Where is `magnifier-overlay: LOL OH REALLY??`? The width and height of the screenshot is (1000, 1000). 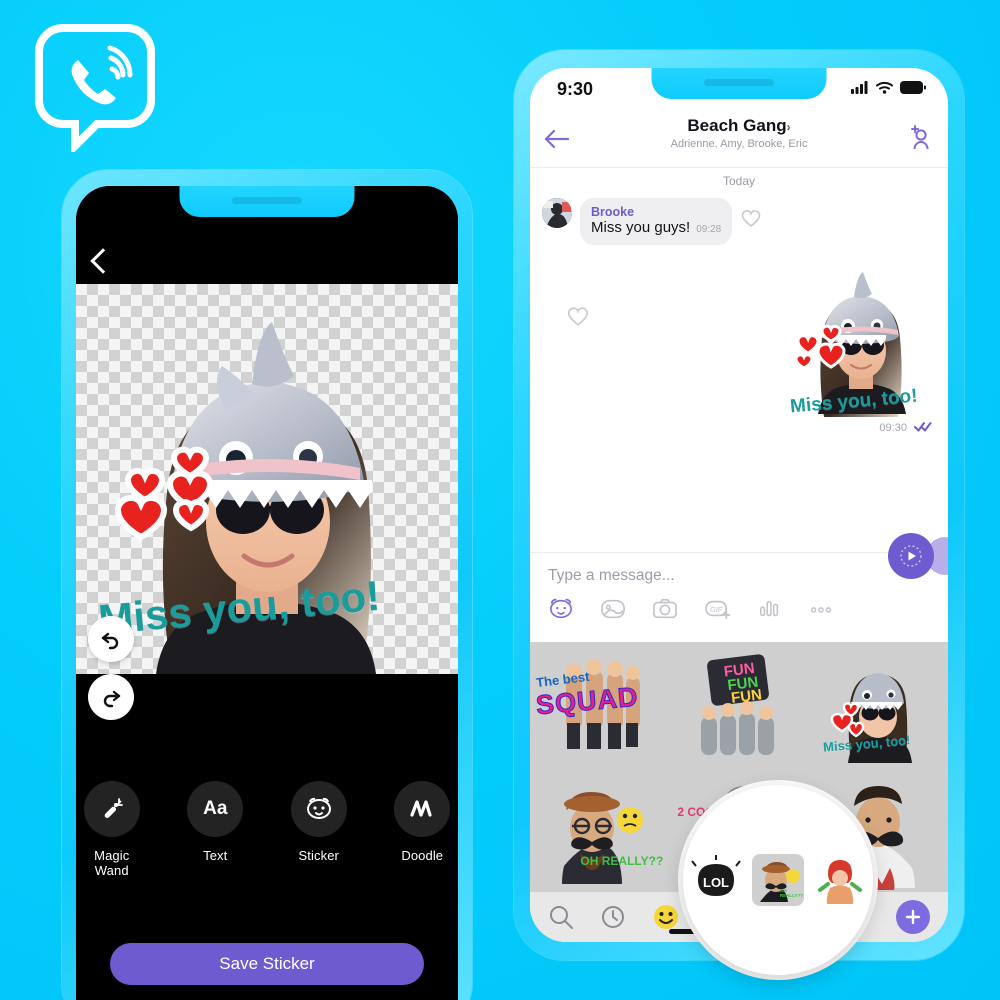
magnifier-overlay: LOL OH REALLY?? is located at coordinates (778, 880).